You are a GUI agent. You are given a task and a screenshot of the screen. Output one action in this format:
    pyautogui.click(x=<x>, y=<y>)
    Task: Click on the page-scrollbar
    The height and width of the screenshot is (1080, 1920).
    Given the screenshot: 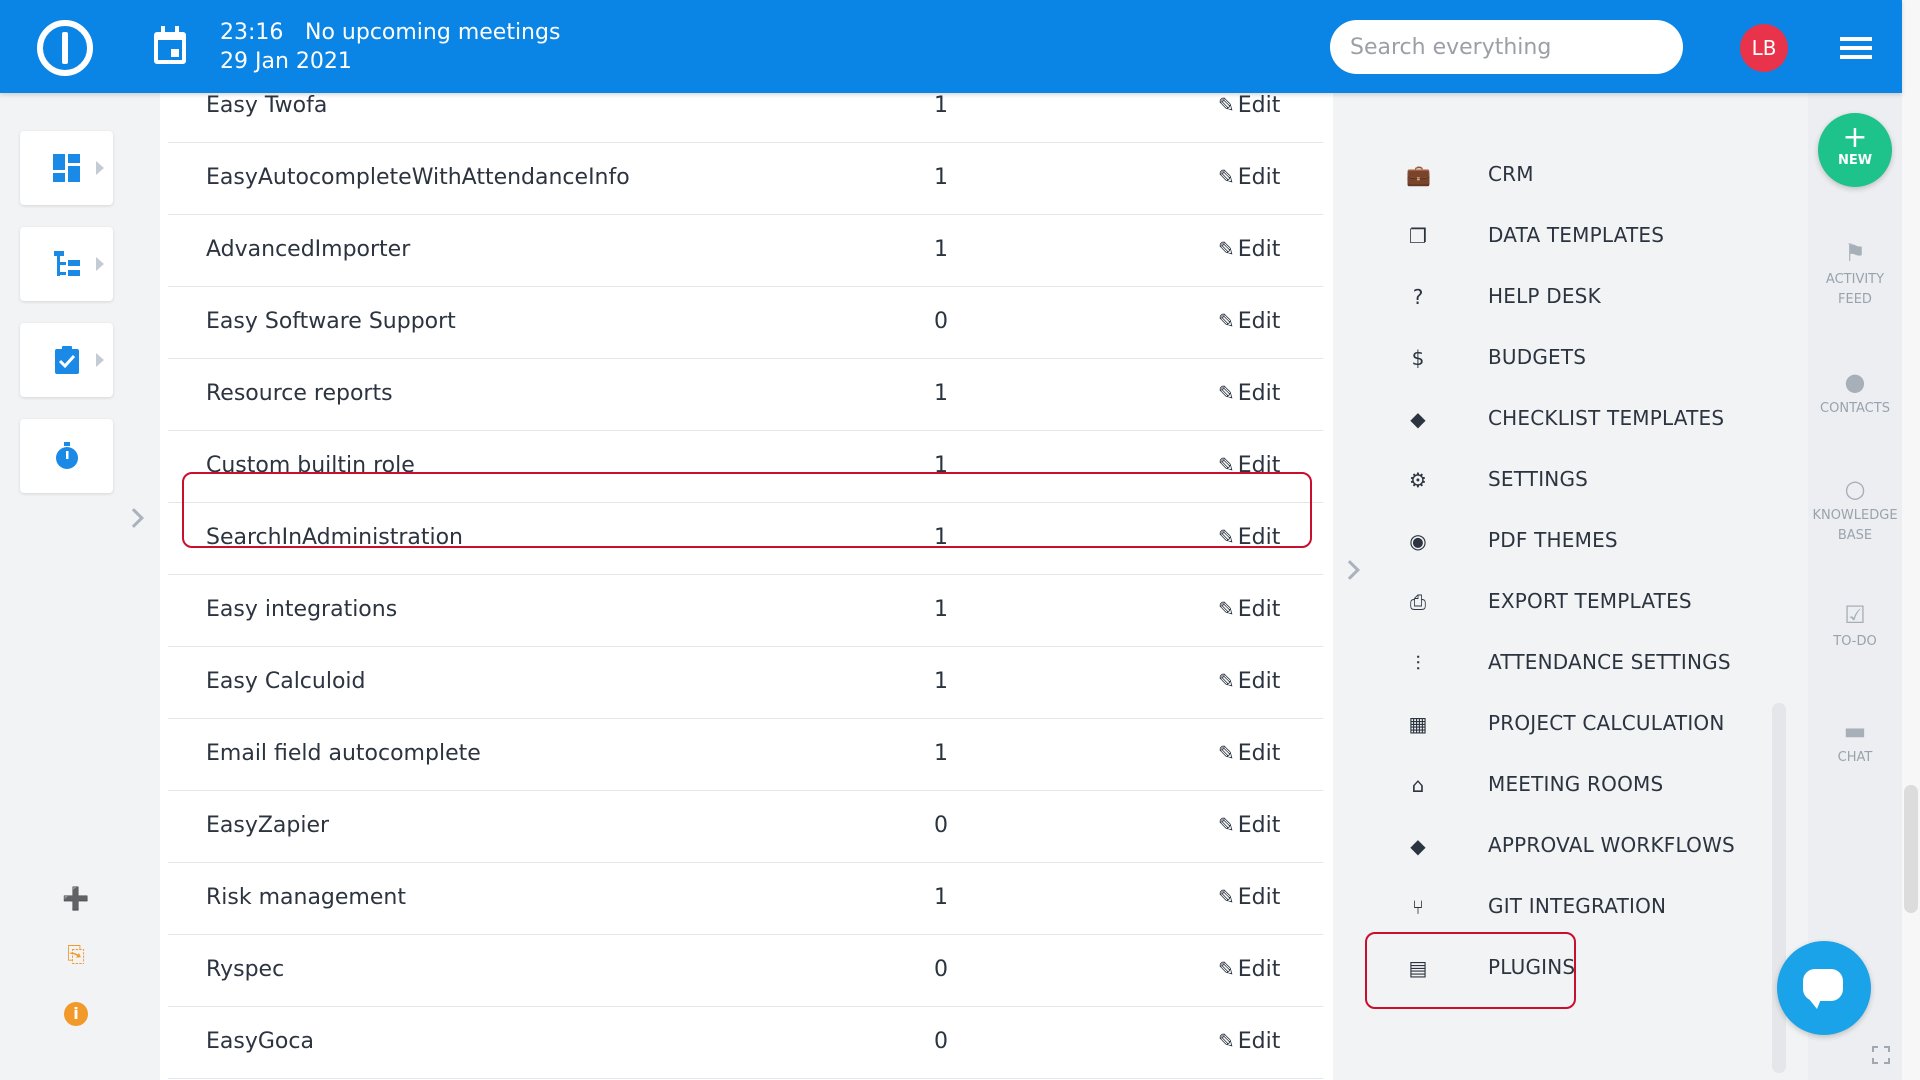 What is the action you would take?
    pyautogui.click(x=1911, y=540)
    